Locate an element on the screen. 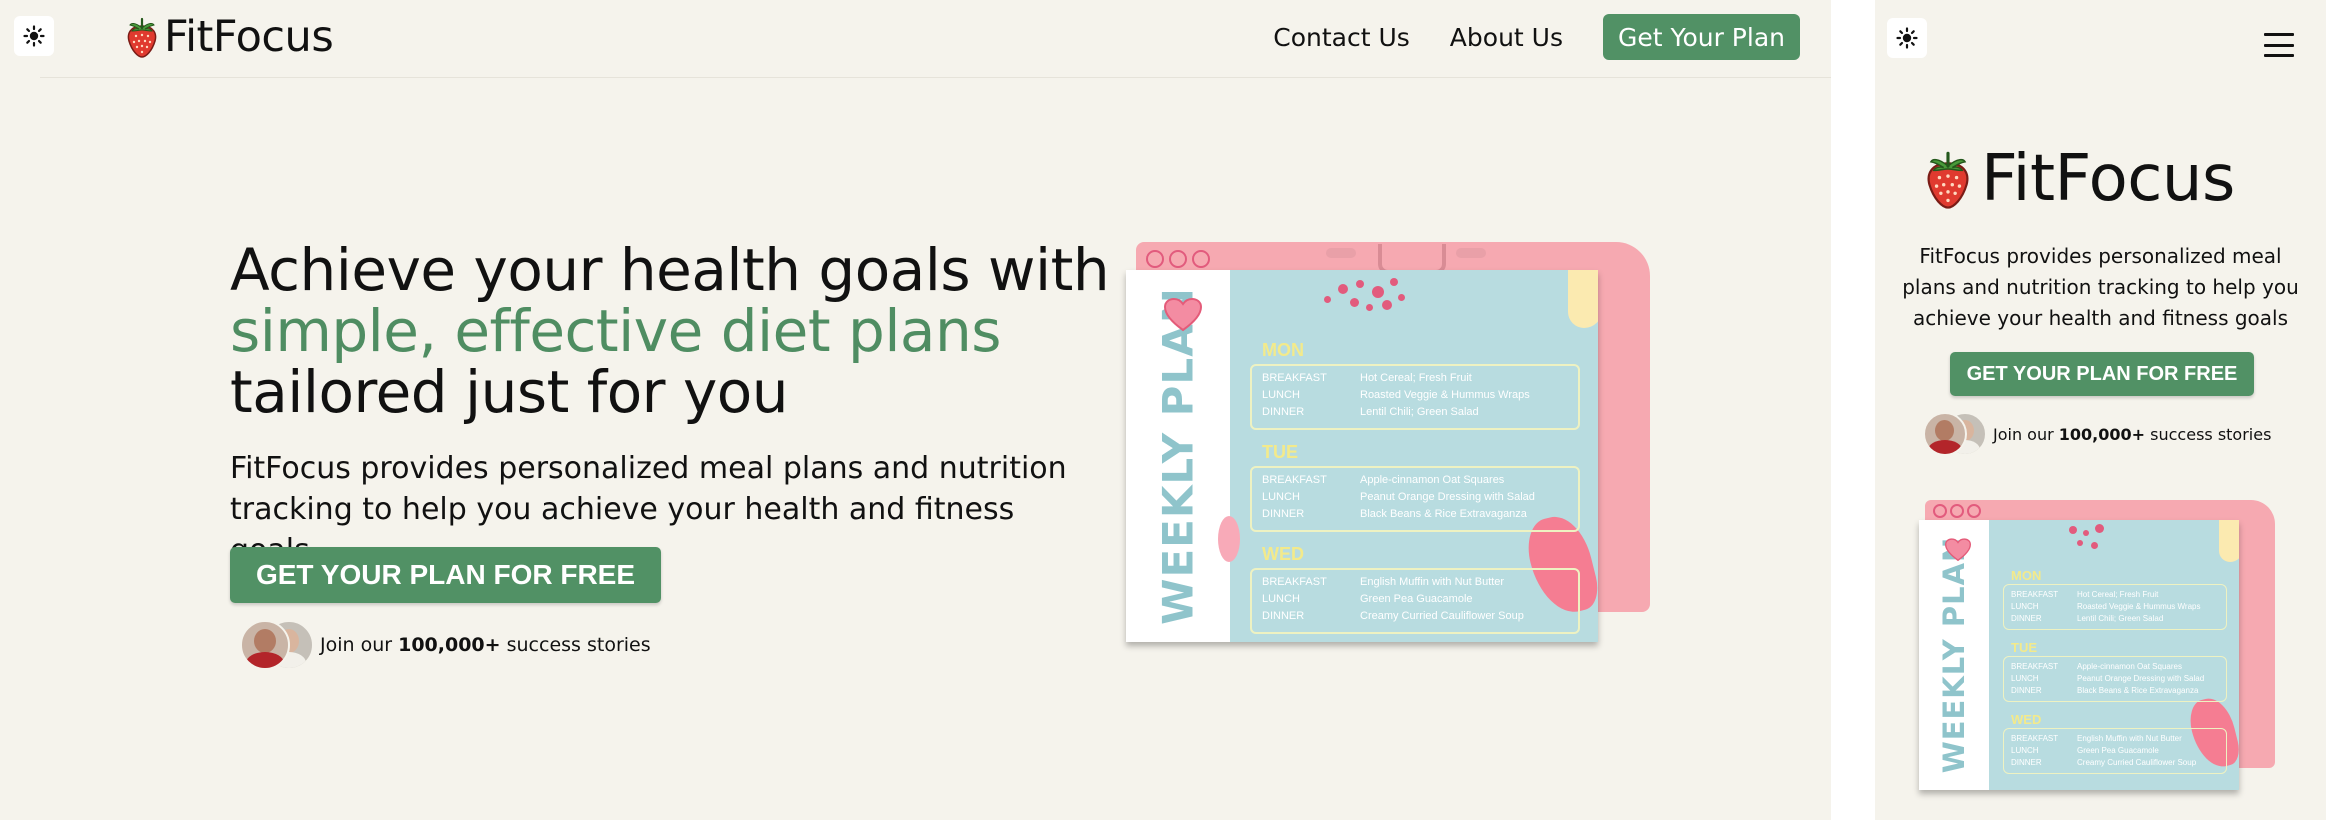 This screenshot has height=820, width=2326. hamburger-menu-icon is located at coordinates (2279, 34).